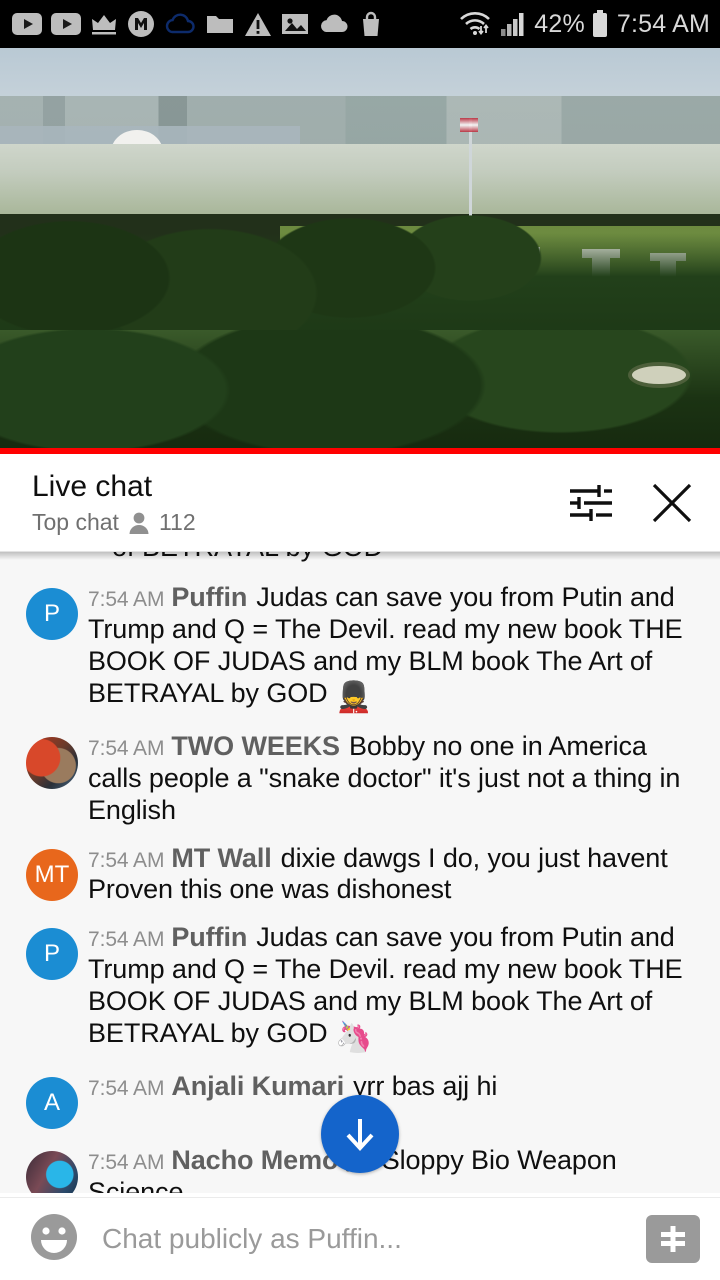 Image resolution: width=720 pixels, height=1280 pixels. I want to click on dollar-superchat-icon, so click(673, 1239).